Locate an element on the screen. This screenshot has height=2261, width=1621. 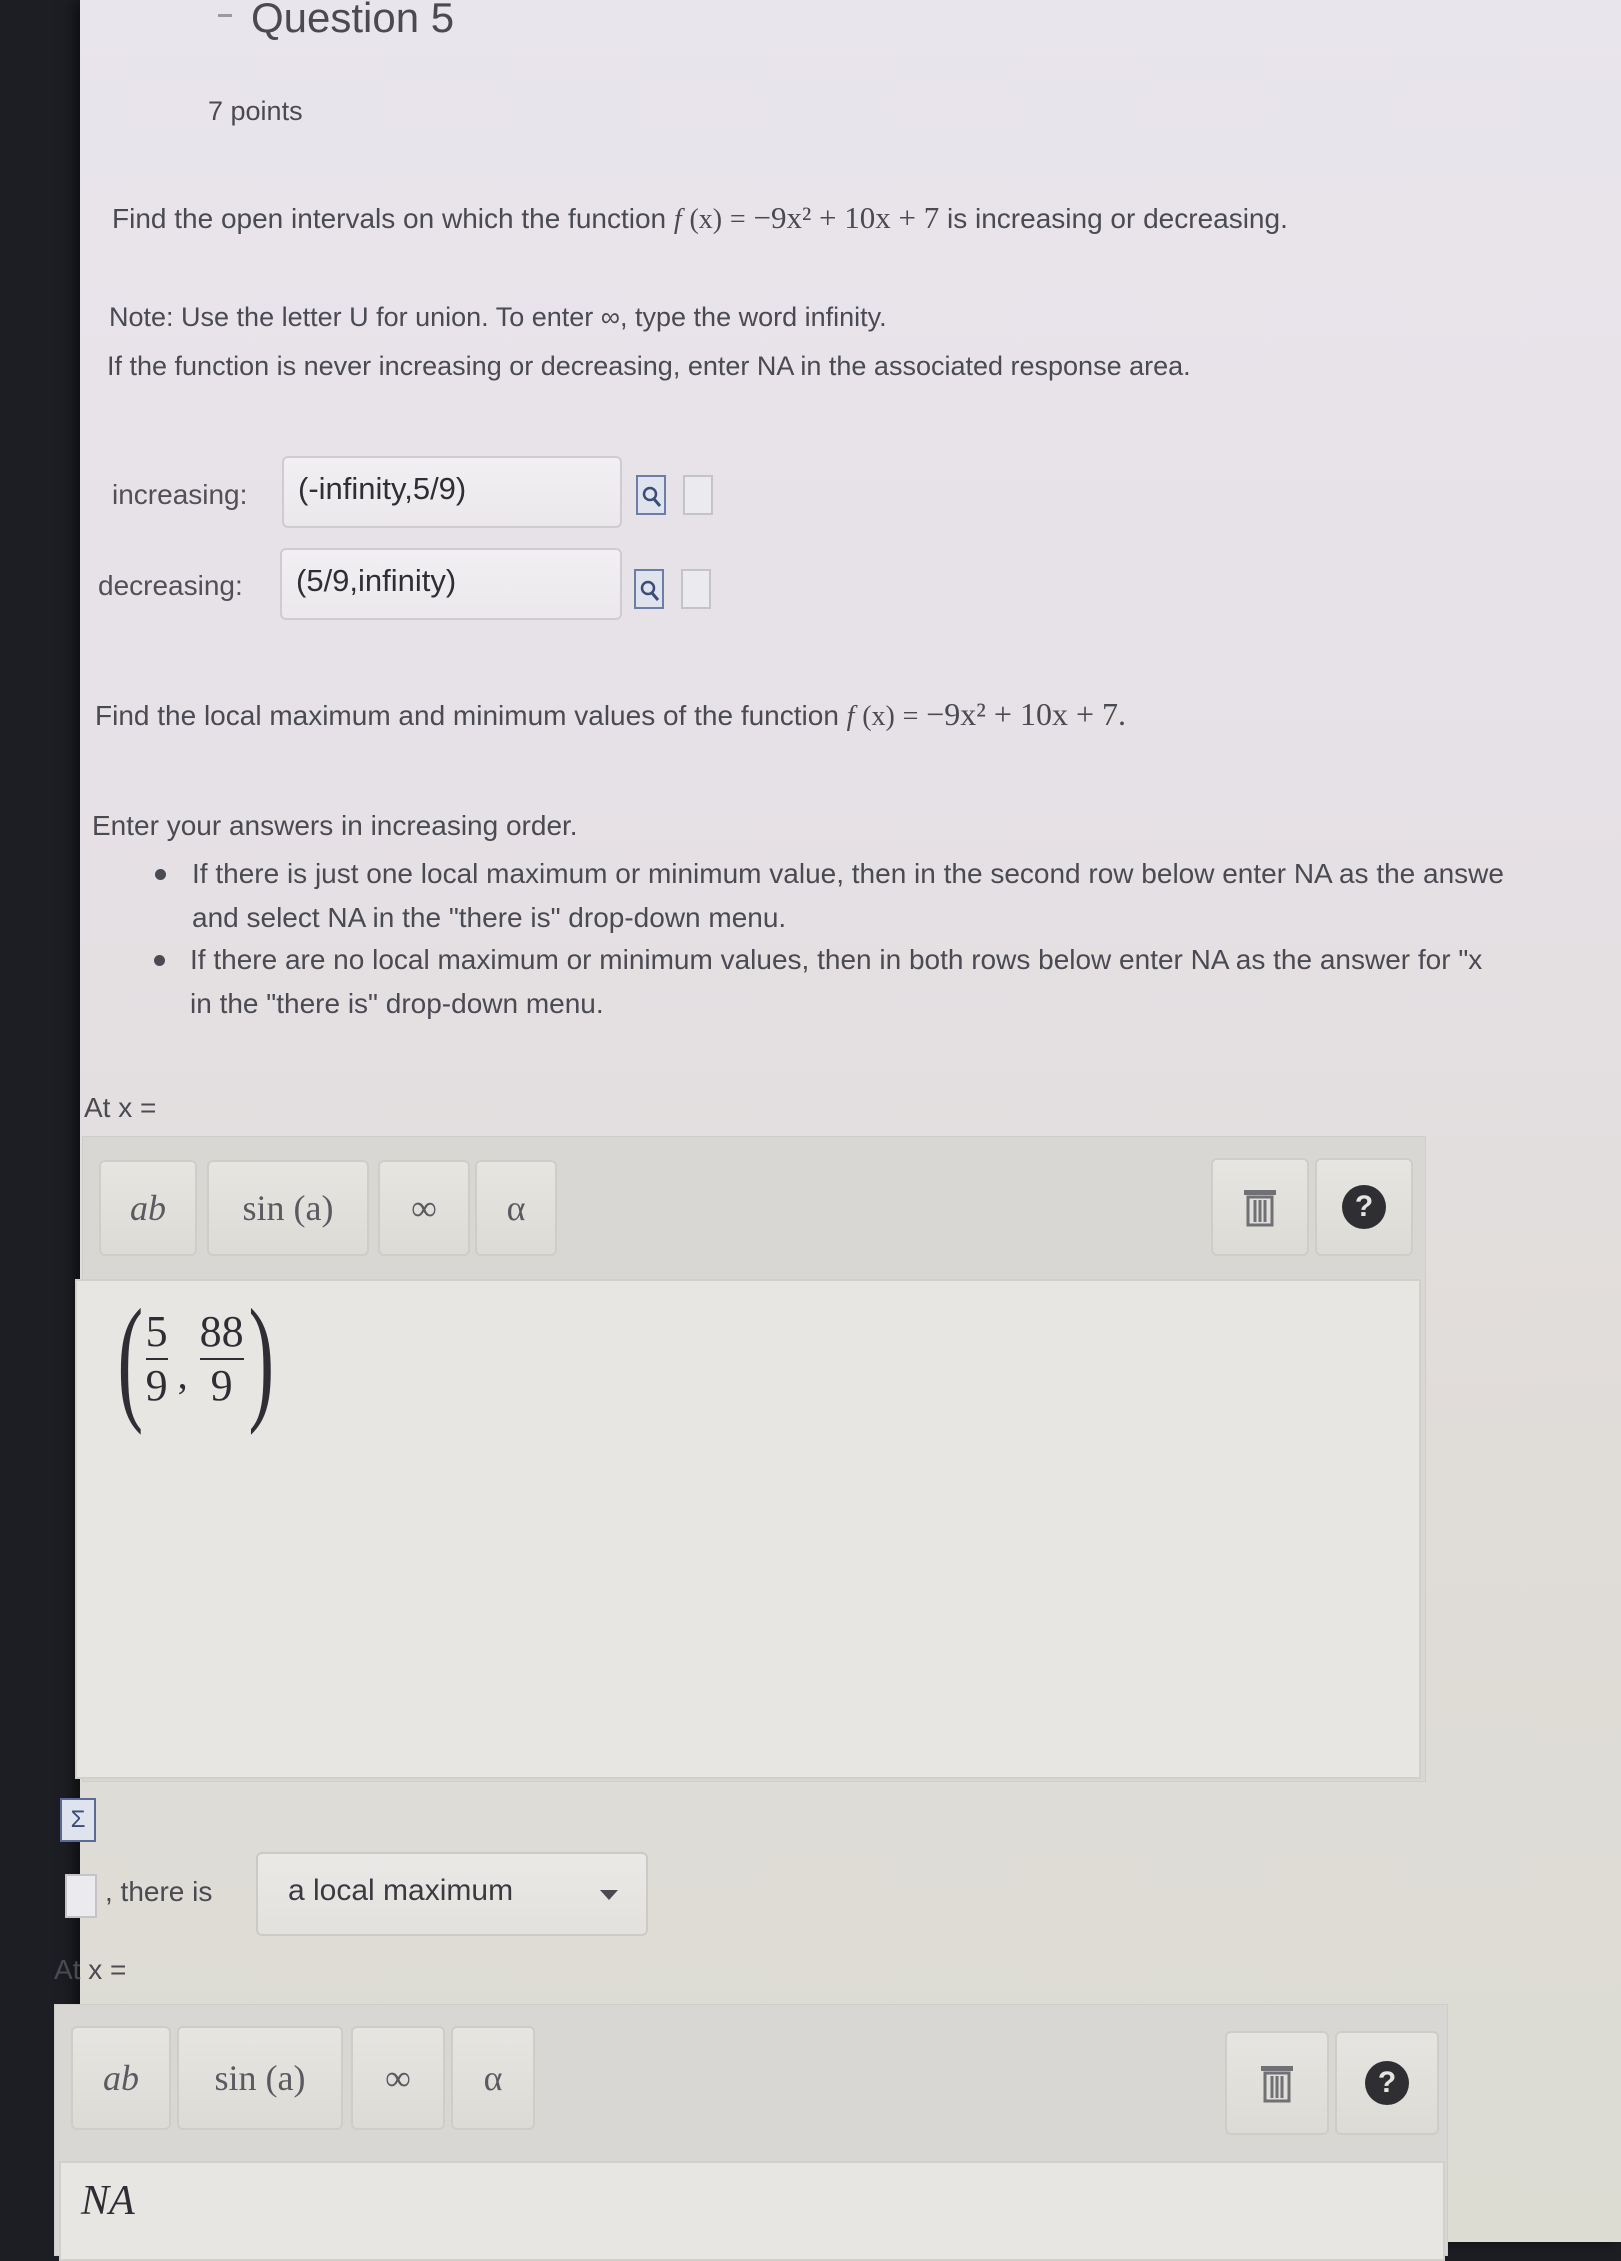
ordered-pair: ( 5 9 , 88 9 ) is located at coordinates (195, 1359).